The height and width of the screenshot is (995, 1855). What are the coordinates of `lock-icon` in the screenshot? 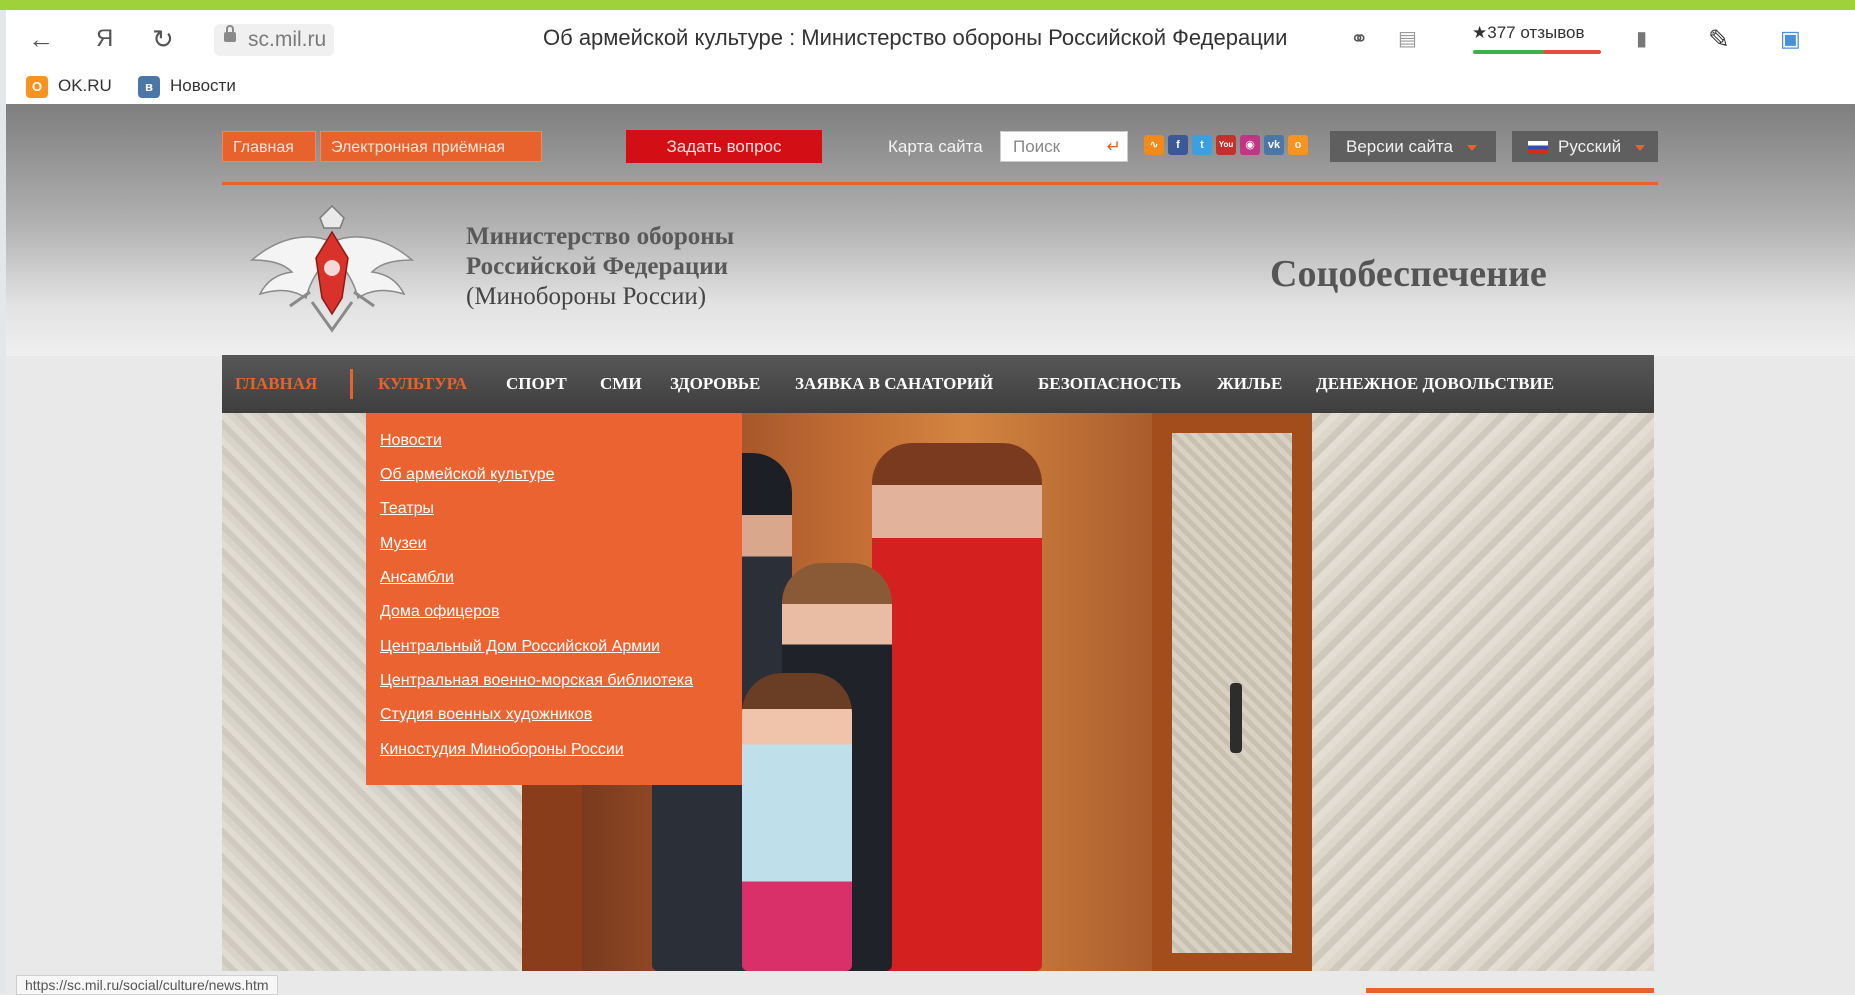 It's located at (230, 33).